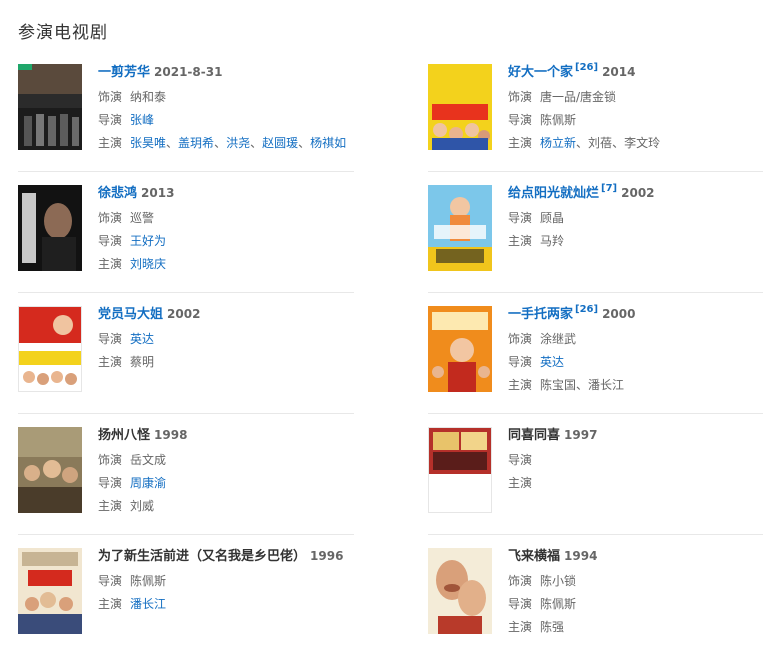 The height and width of the screenshot is (648, 763). What do you see at coordinates (635, 241) in the screenshot?
I see `cast-row: 主演 马羚` at bounding box center [635, 241].